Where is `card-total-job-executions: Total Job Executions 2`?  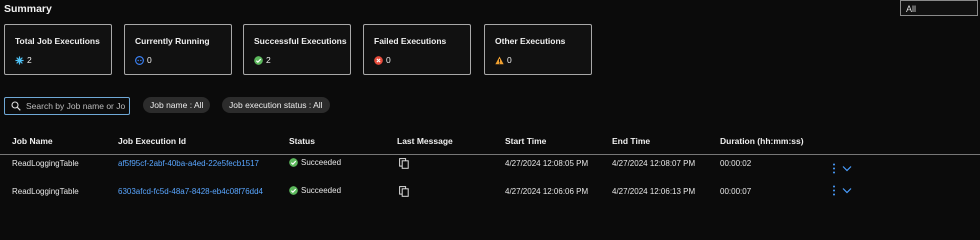
card-total-job-executions: Total Job Executions 2 is located at coordinates (58, 49).